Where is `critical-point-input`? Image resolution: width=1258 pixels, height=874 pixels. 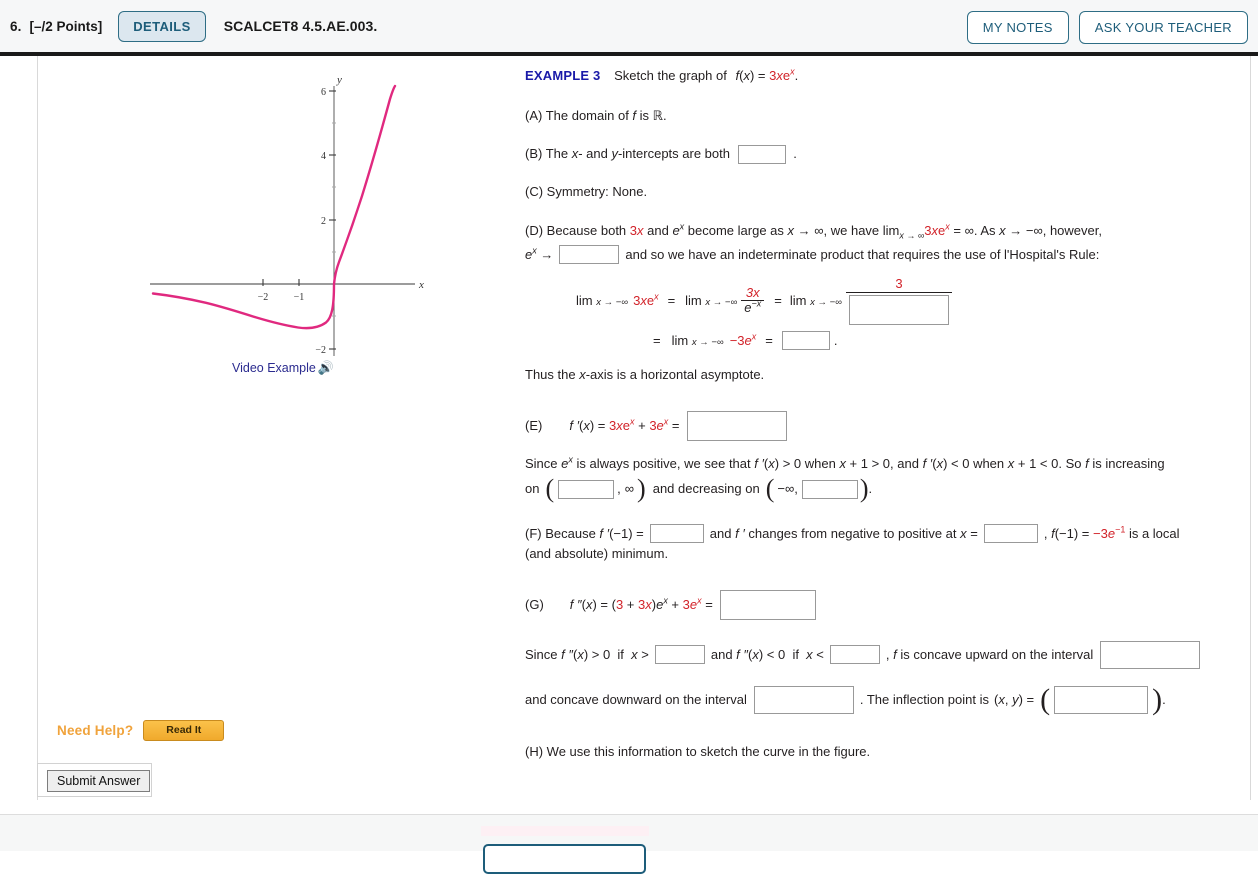 critical-point-input is located at coordinates (1010, 534).